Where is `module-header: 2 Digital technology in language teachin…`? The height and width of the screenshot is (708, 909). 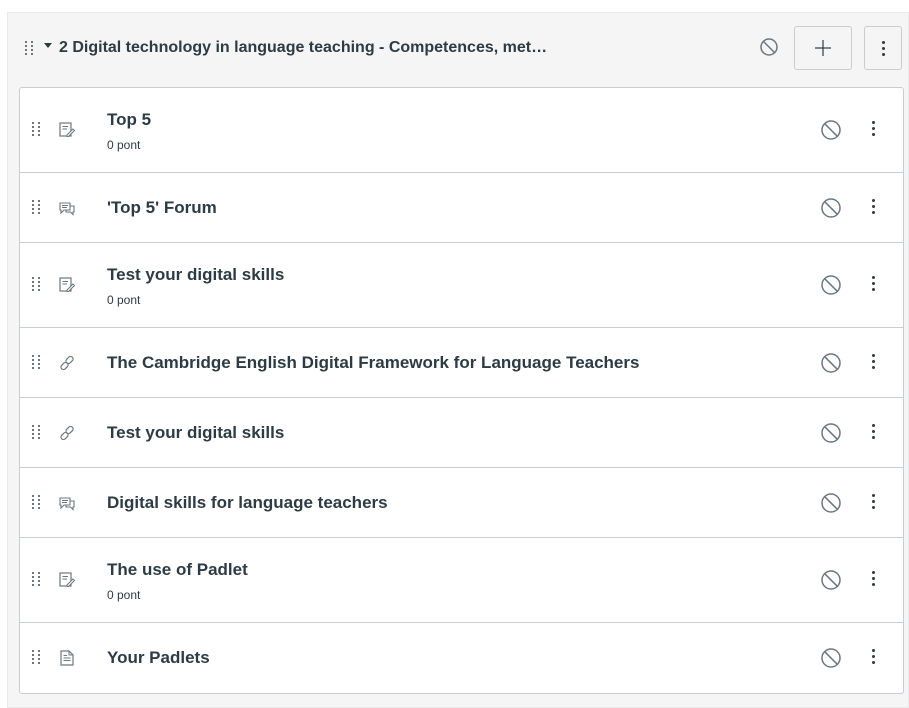 module-header: 2 Digital technology in language teachin… is located at coordinates (458, 49).